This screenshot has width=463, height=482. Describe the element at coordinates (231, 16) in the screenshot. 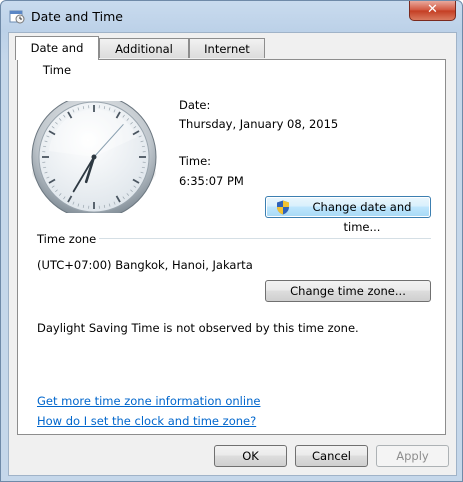

I see `title-bar: Date and Time` at that location.